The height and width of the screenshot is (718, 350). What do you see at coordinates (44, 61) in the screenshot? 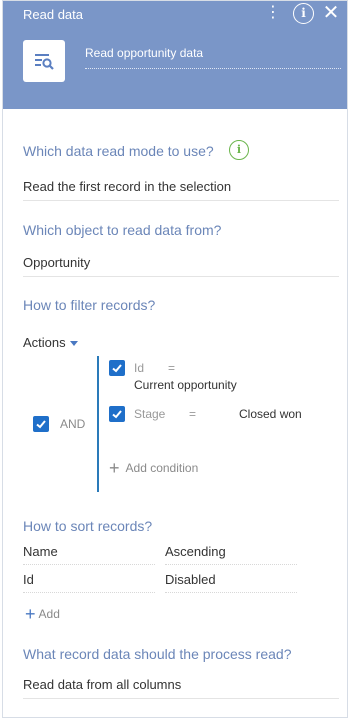
I see `read-data-icon` at bounding box center [44, 61].